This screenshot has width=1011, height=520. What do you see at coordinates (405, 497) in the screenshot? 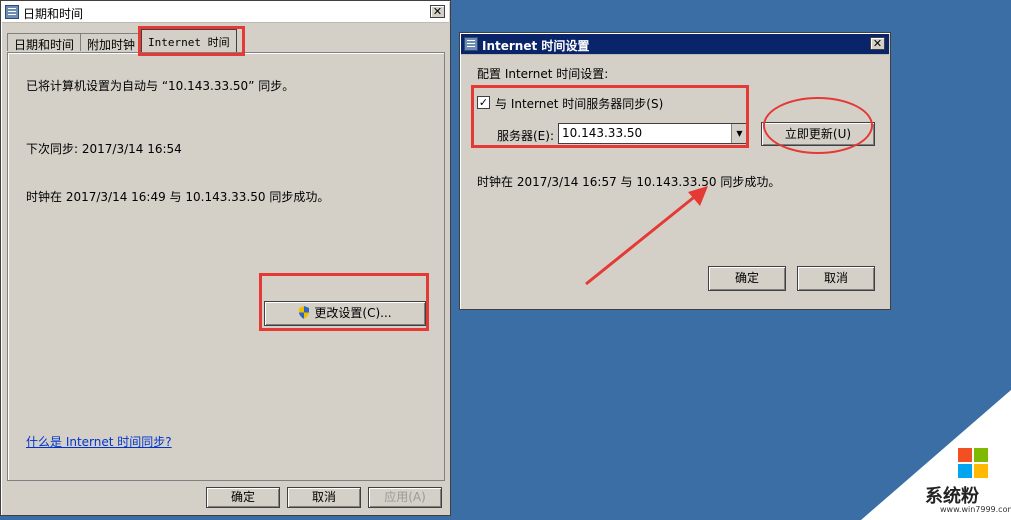
I see `apply-button: 应用(A)` at bounding box center [405, 497].